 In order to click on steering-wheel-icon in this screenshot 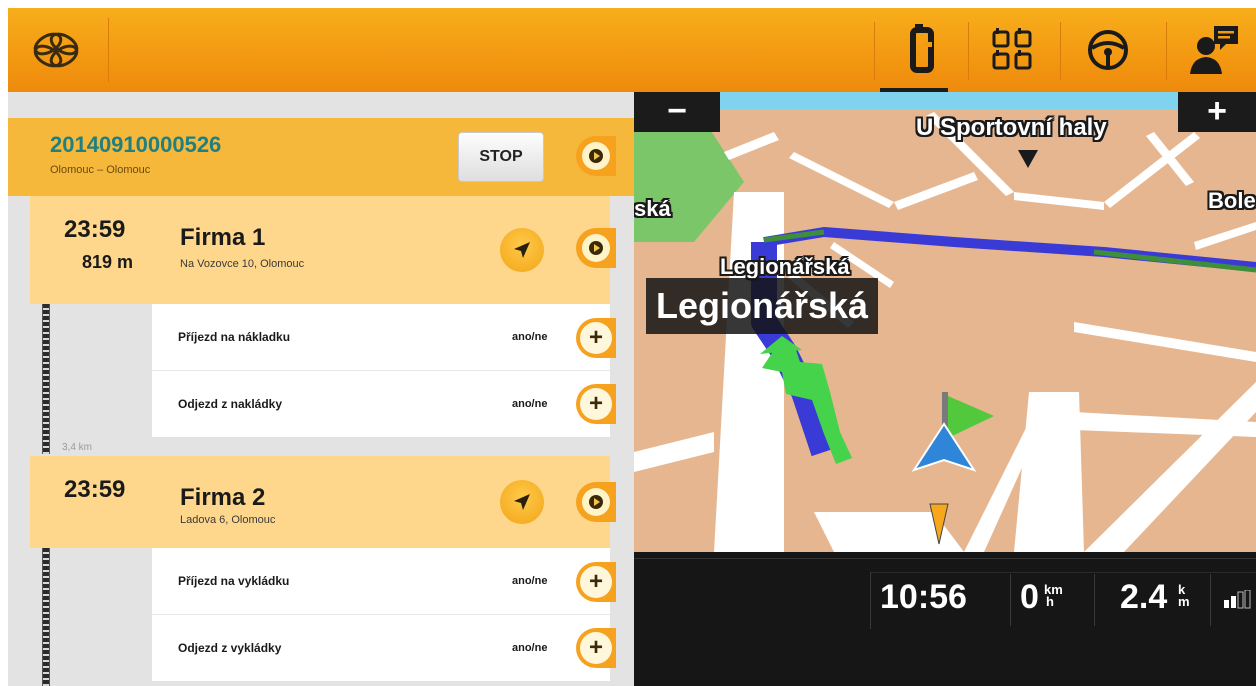, I will do `click(1108, 50)`.